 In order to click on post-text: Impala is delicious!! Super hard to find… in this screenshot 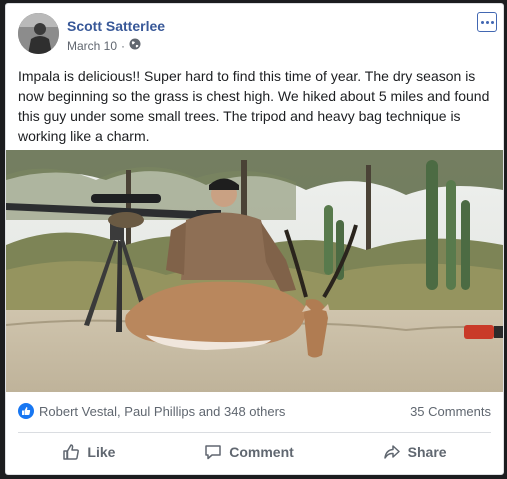, I will do `click(254, 106)`.